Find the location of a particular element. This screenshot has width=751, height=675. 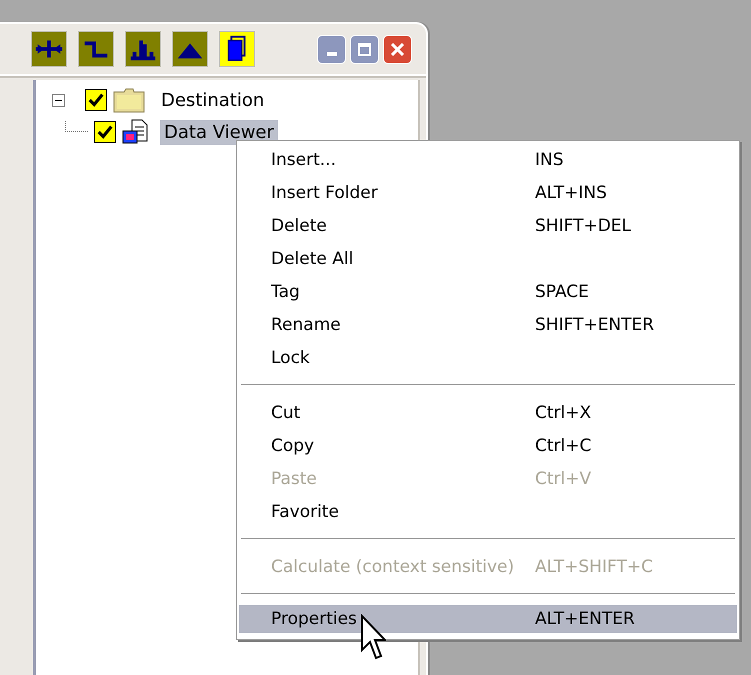

tree-item: Data Viewer is located at coordinates (219, 132).